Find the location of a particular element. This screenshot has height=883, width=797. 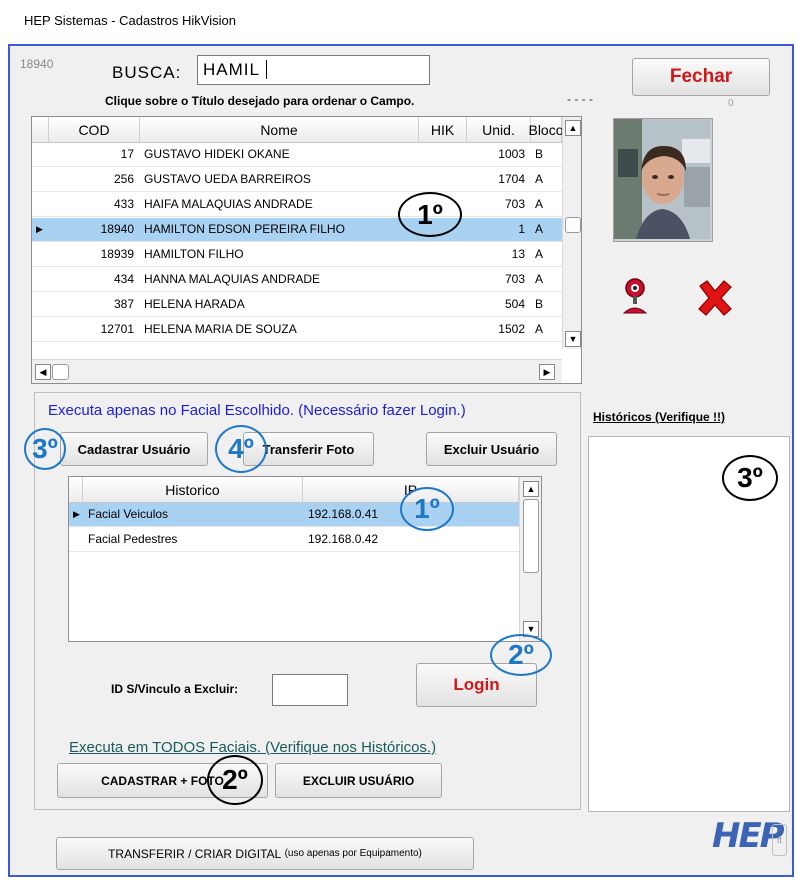

transferir-digital-note: (uso apenas por Equipamento) is located at coordinates (353, 853).